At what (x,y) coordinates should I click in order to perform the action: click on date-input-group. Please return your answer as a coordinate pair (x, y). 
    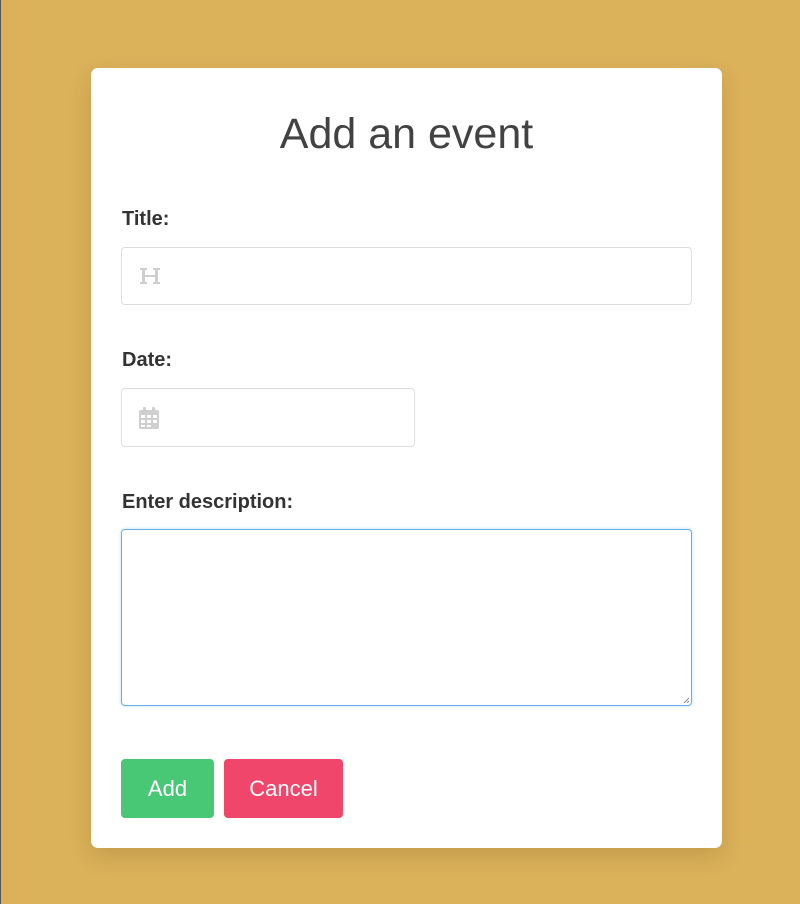
    Looking at the image, I should click on (268, 417).